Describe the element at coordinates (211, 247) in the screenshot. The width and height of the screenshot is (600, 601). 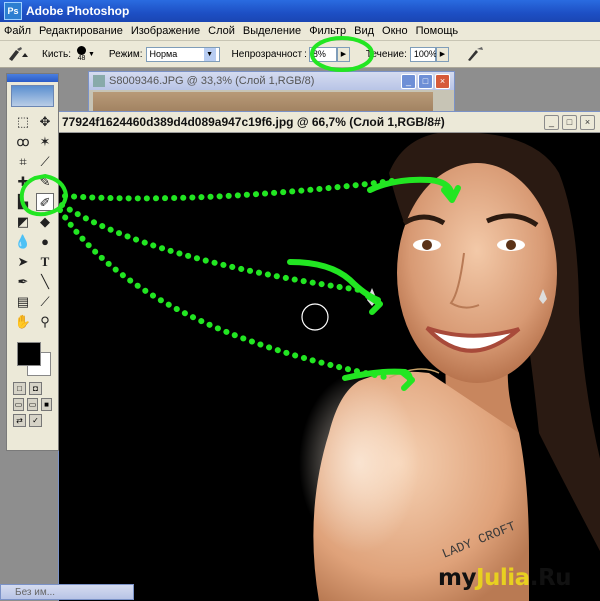
I see `arrow-to-cheek` at that location.